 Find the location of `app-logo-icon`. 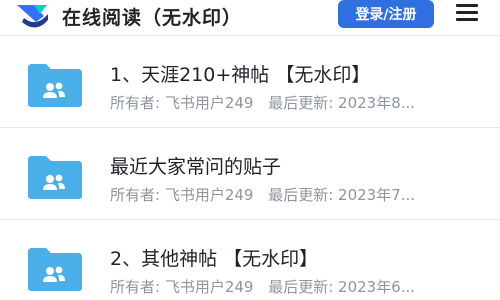

app-logo-icon is located at coordinates (32, 16).